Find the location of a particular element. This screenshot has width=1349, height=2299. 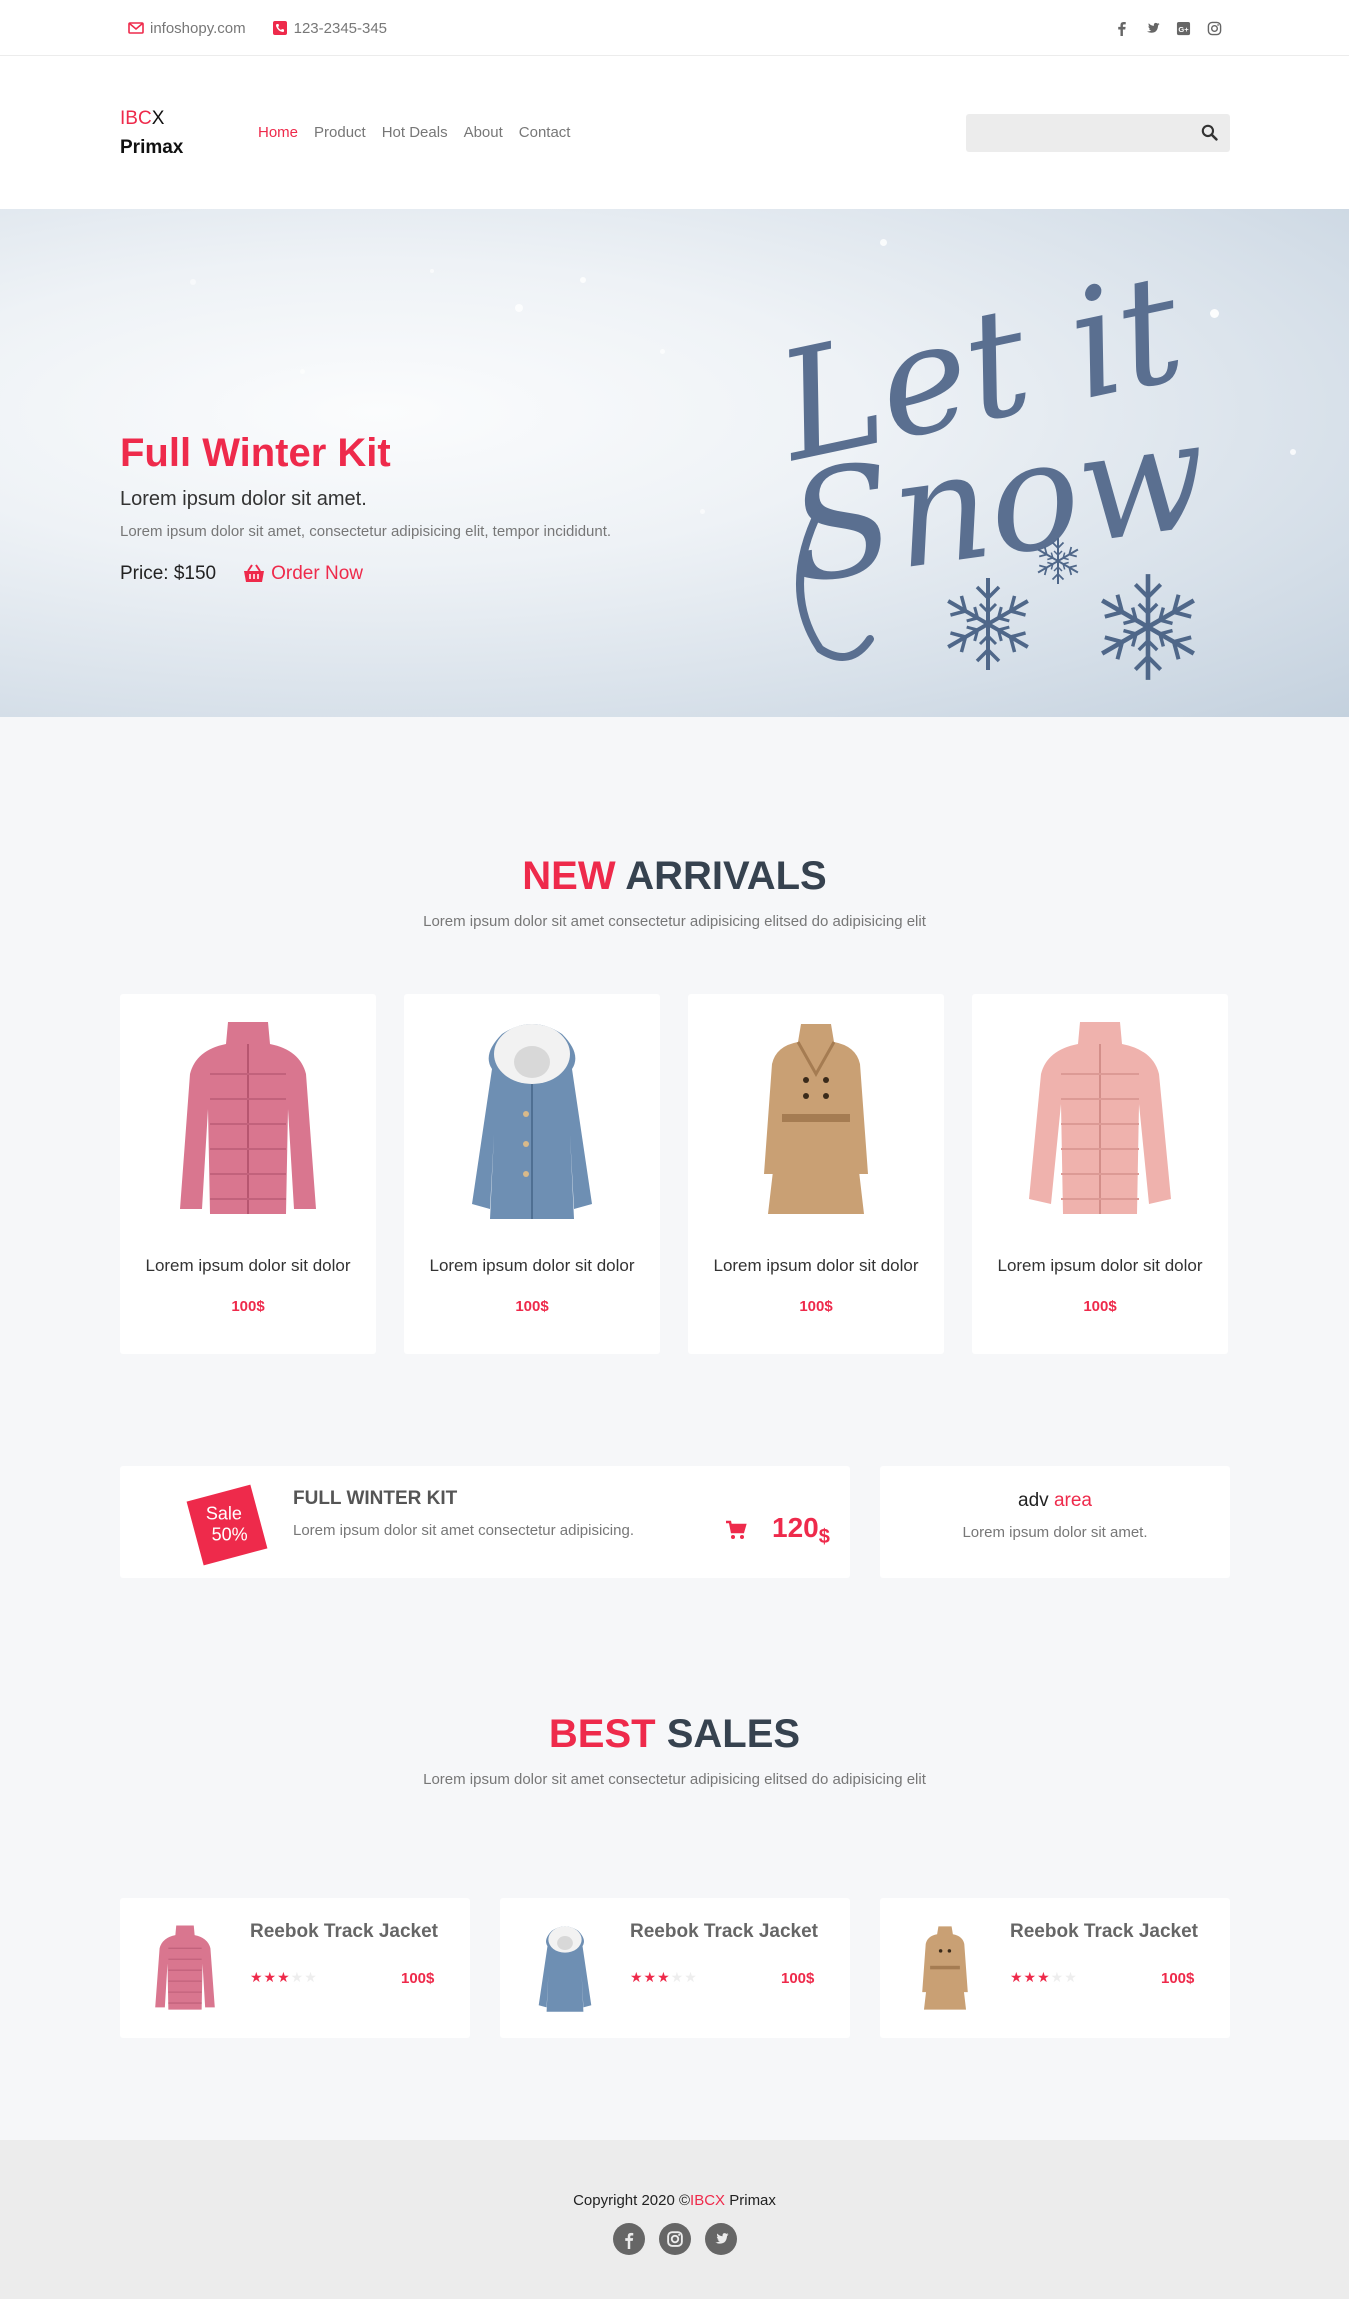

search-input is located at coordinates (1083, 132).